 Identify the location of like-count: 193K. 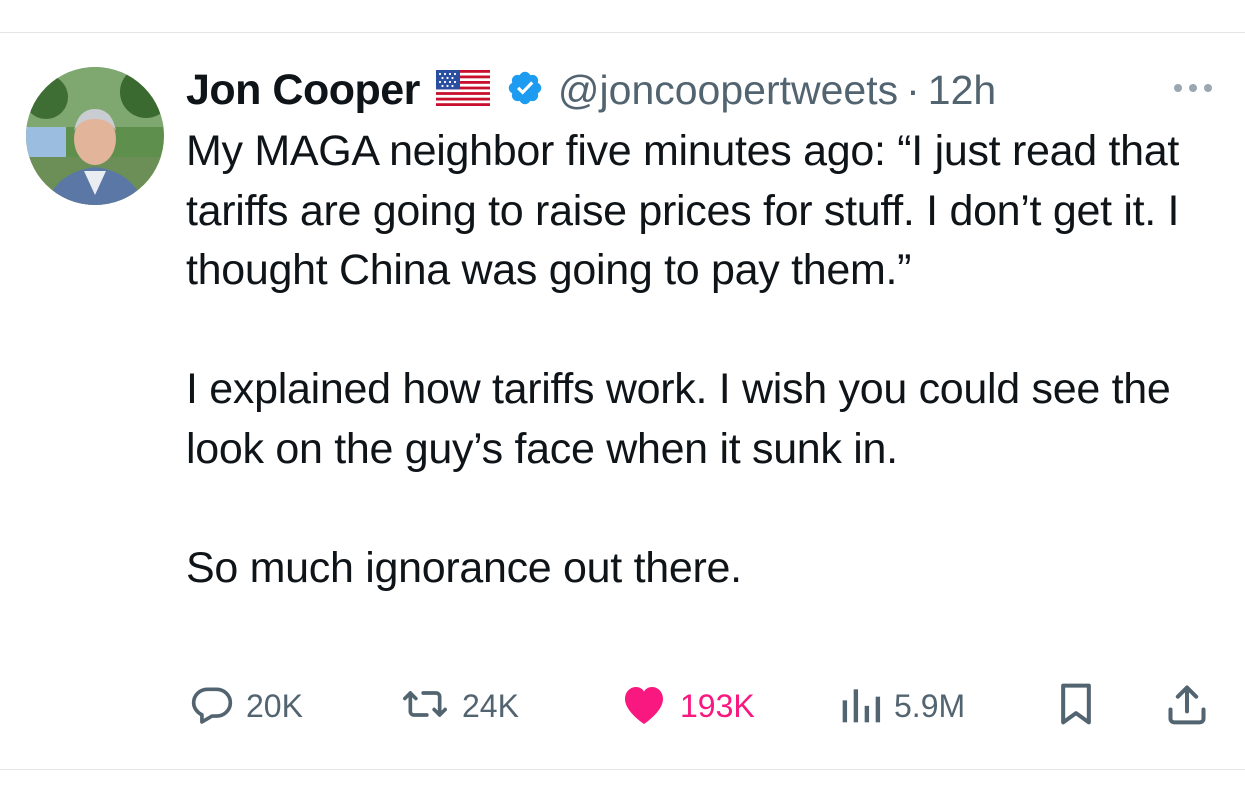
(717, 705).